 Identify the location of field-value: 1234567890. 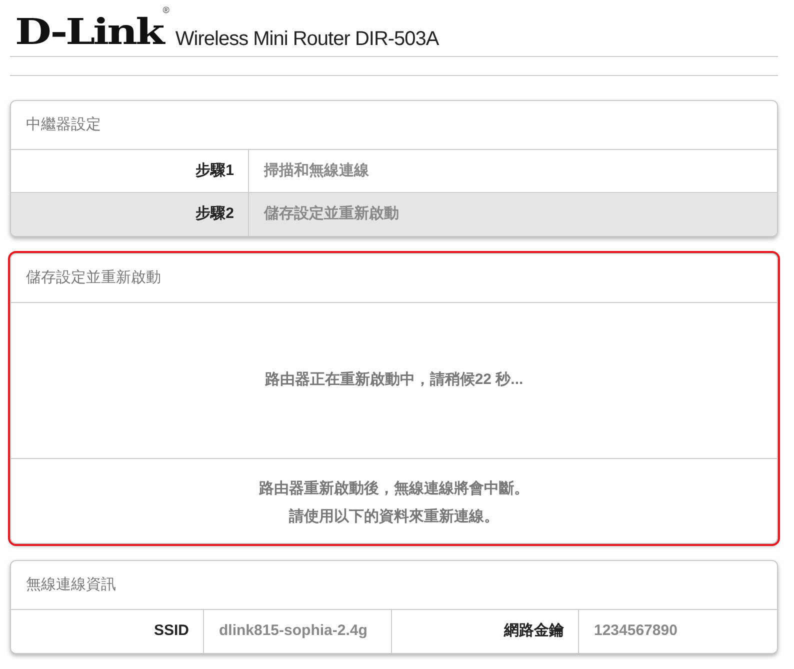
(636, 631).